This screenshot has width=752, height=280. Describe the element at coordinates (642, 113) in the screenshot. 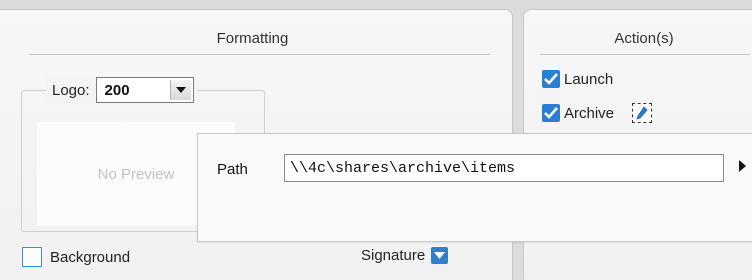

I see `pencil-icon` at that location.